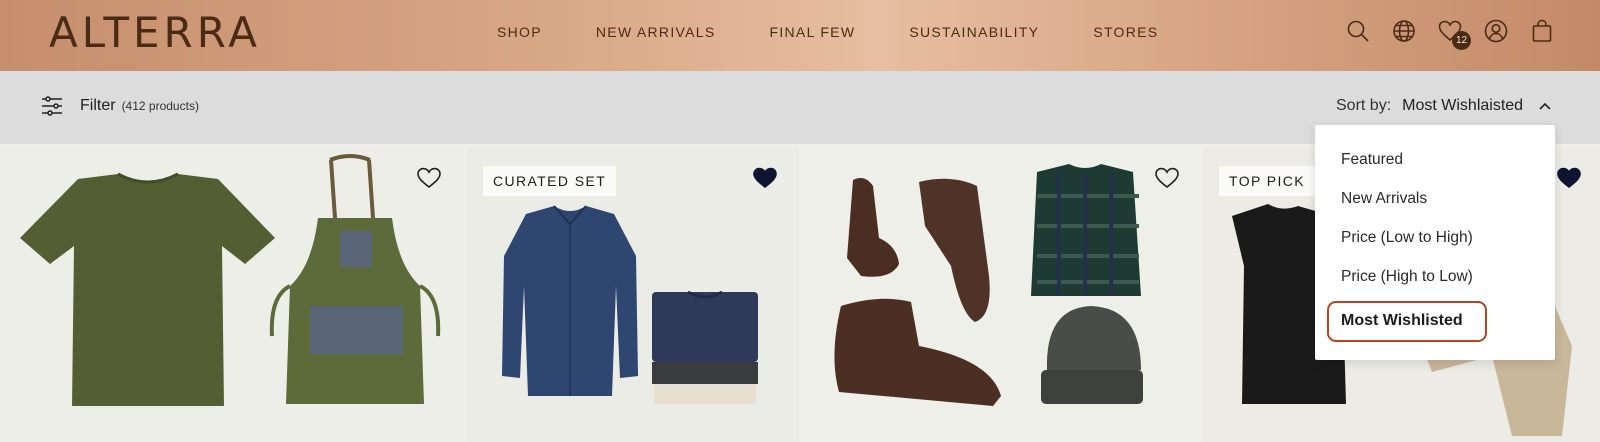 This screenshot has width=1600, height=442. I want to click on filter-sliders-icon, so click(52, 106).